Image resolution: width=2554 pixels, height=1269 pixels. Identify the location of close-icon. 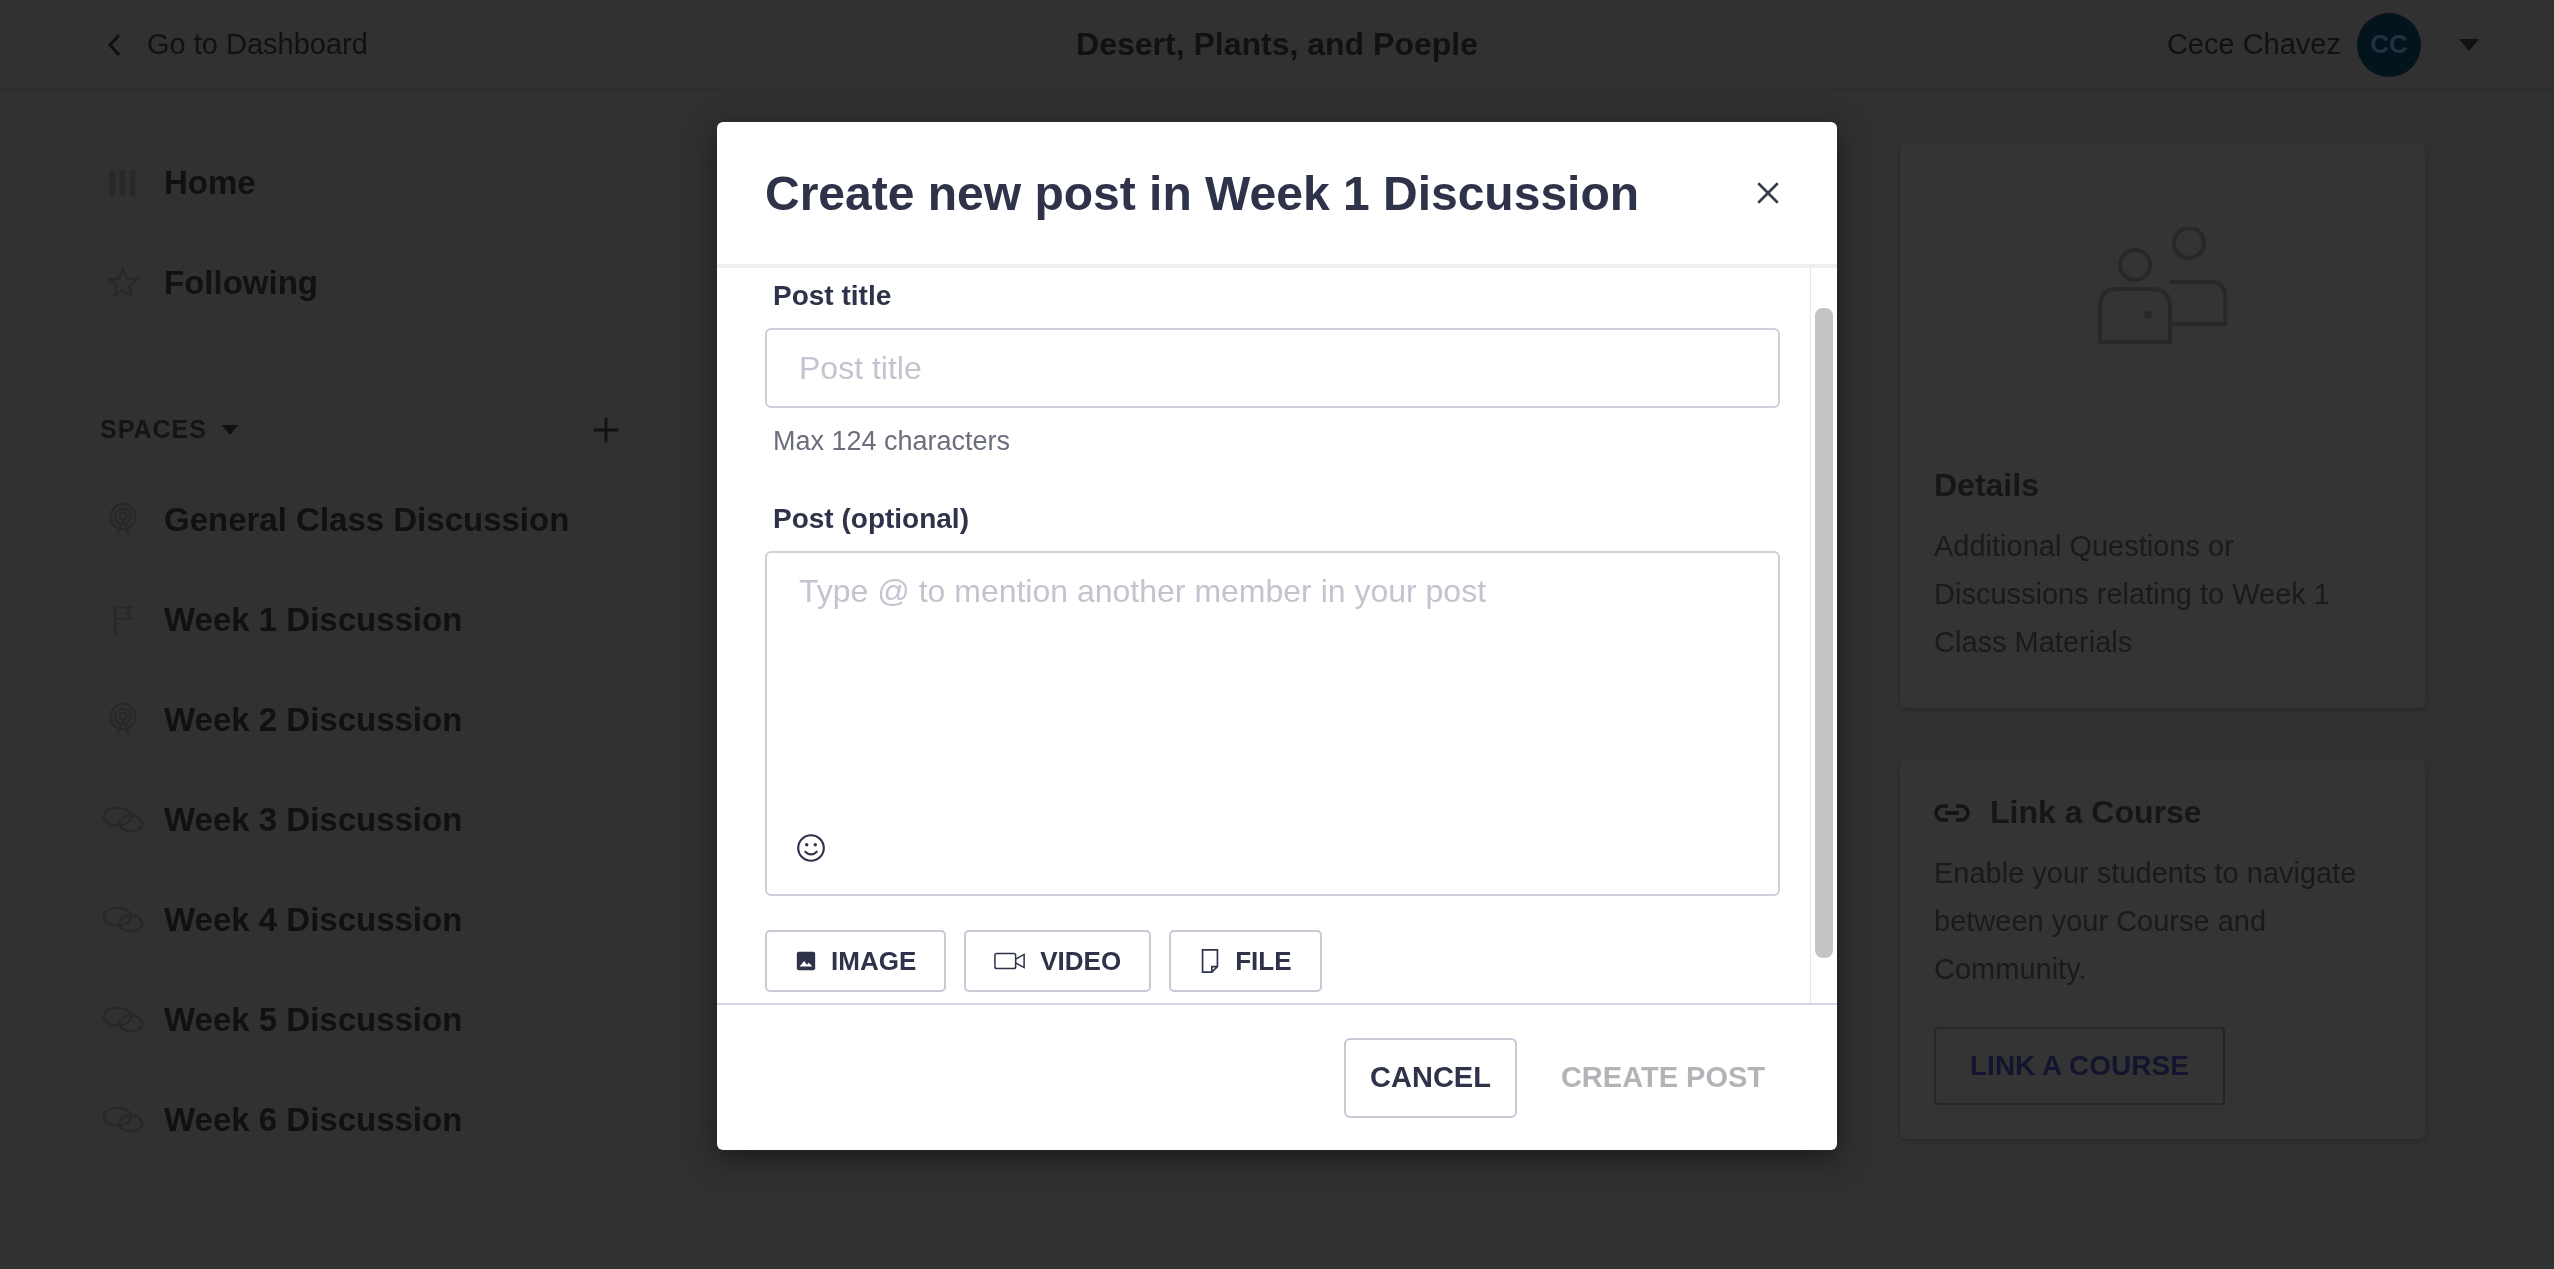
(1768, 193).